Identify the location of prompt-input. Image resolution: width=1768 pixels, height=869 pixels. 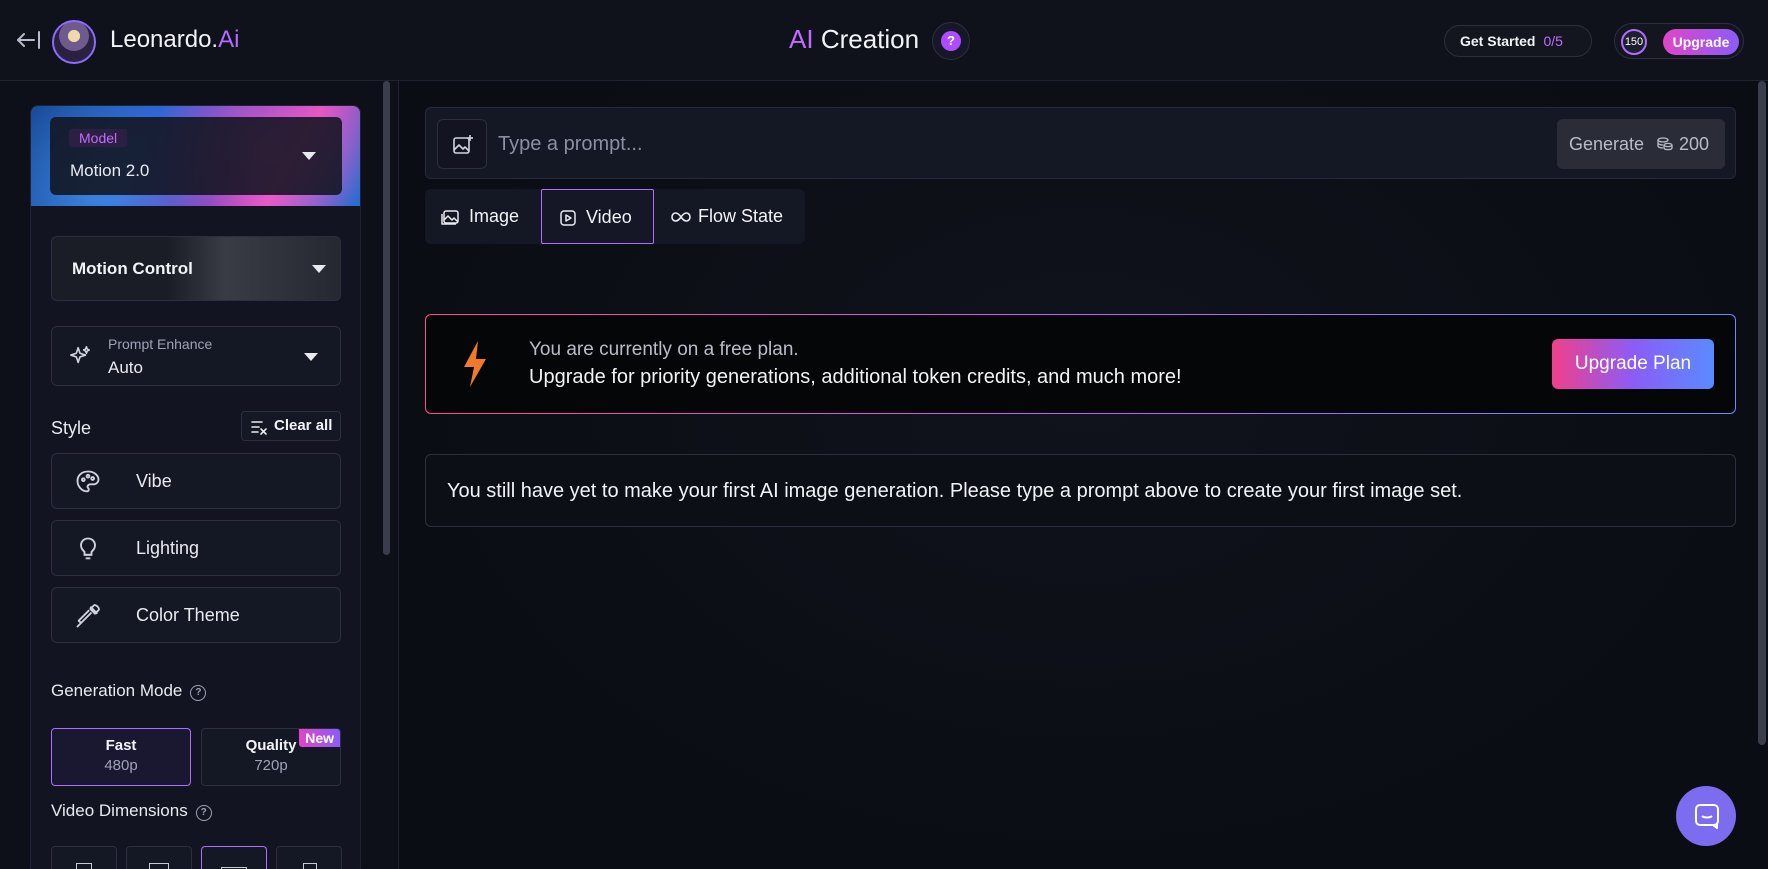
(998, 144).